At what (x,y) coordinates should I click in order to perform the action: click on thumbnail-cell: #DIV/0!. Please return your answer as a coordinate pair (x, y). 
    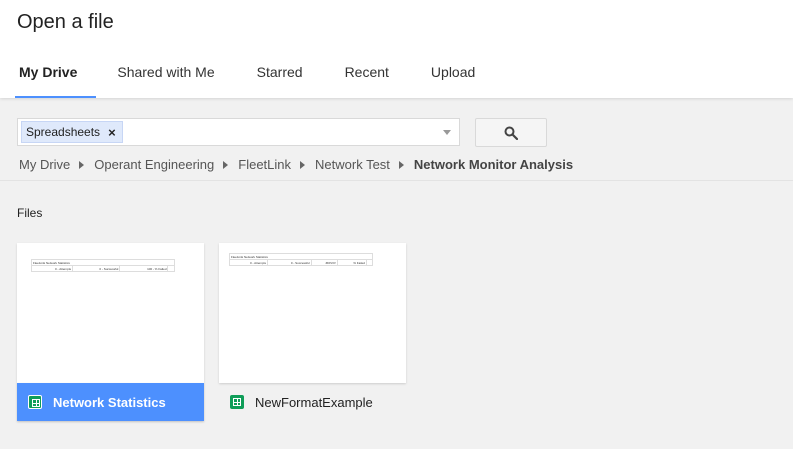
    Looking at the image, I should click on (324, 262).